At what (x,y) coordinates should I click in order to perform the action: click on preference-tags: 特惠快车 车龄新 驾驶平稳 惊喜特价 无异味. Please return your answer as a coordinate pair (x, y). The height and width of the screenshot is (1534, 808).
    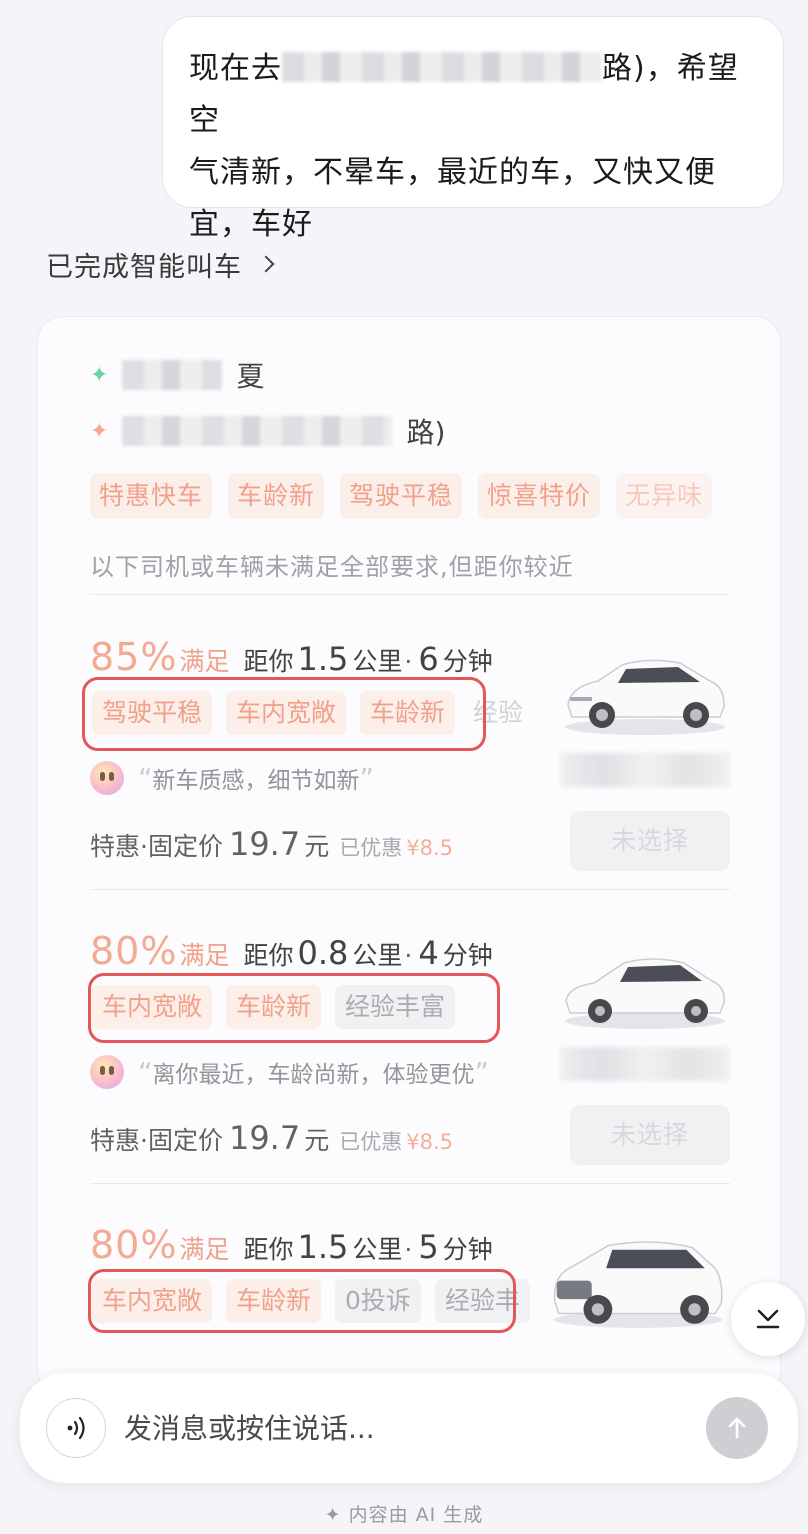
    Looking at the image, I should click on (410, 496).